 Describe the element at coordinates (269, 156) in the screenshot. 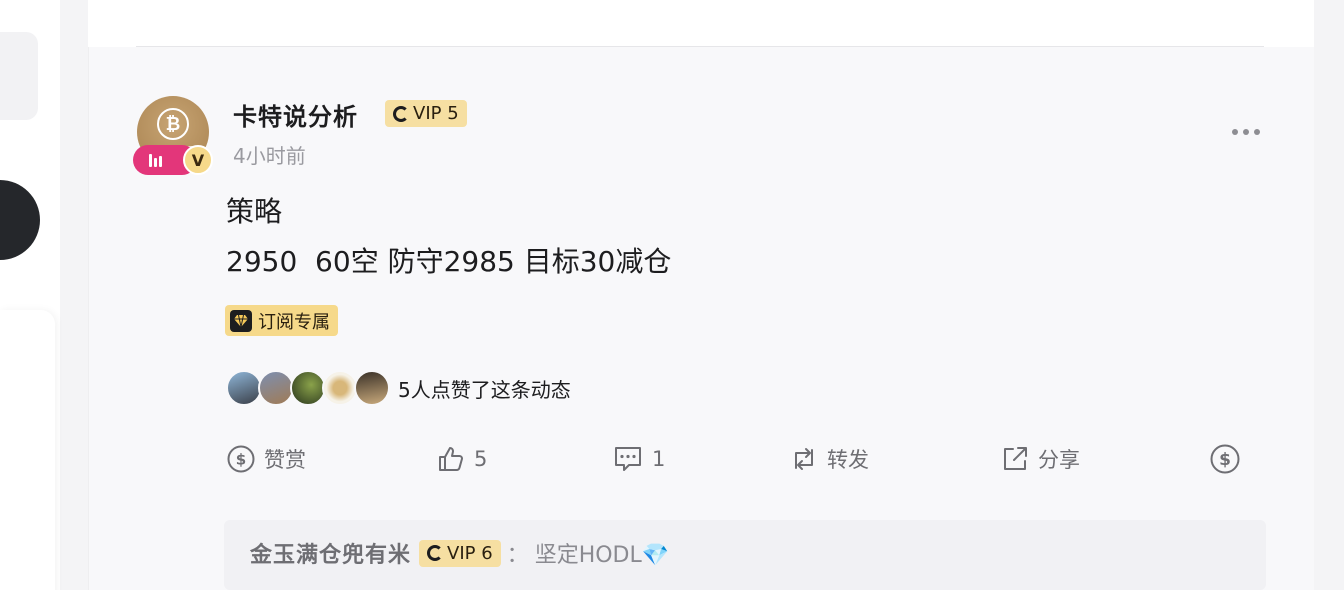

I see `post-time: 4小时前` at that location.